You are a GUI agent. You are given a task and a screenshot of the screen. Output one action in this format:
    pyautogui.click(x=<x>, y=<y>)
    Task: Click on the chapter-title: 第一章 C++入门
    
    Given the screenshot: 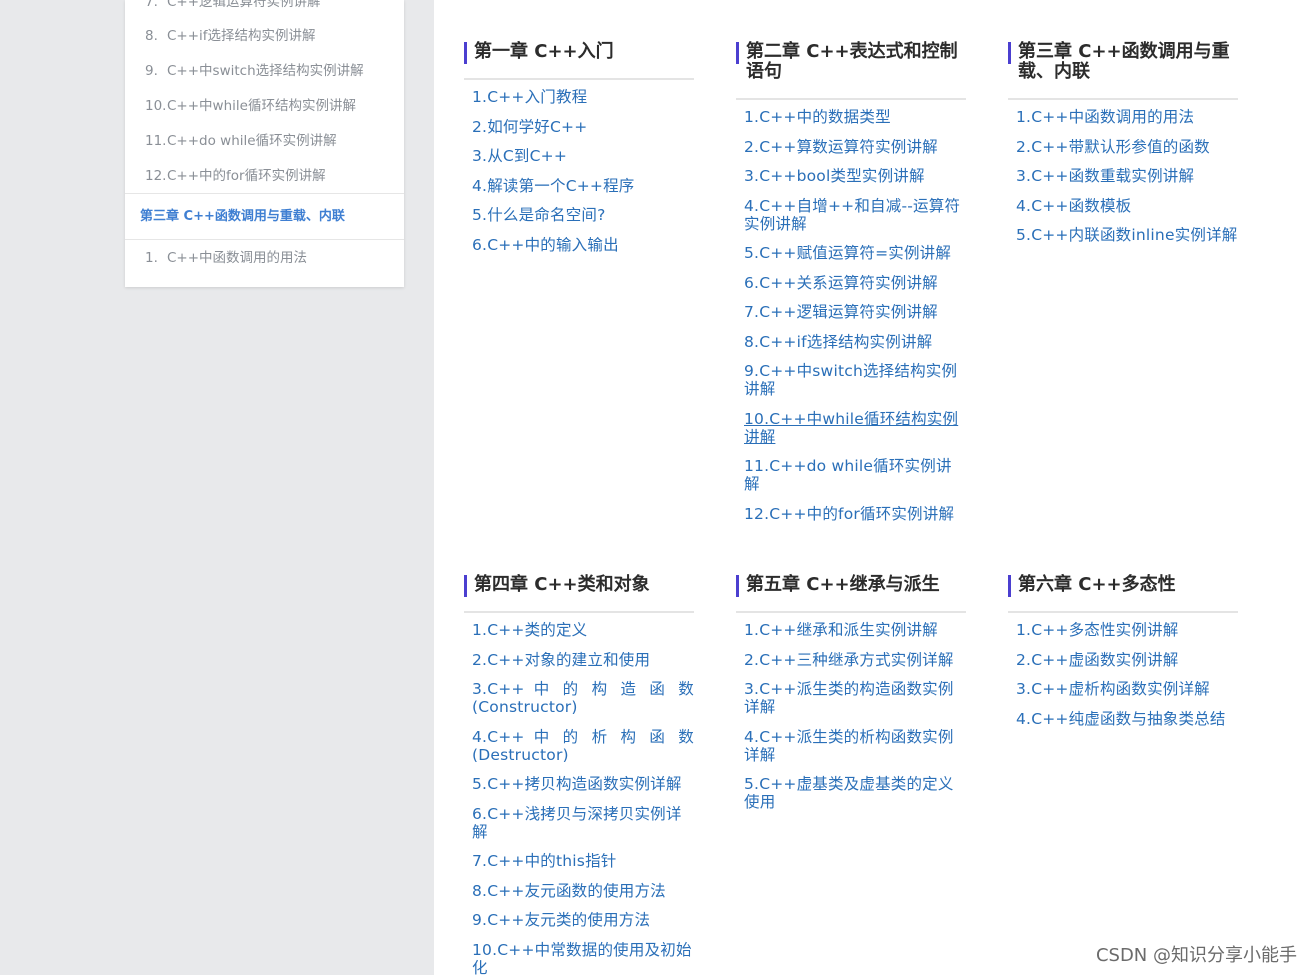 What is the action you would take?
    pyautogui.click(x=579, y=53)
    